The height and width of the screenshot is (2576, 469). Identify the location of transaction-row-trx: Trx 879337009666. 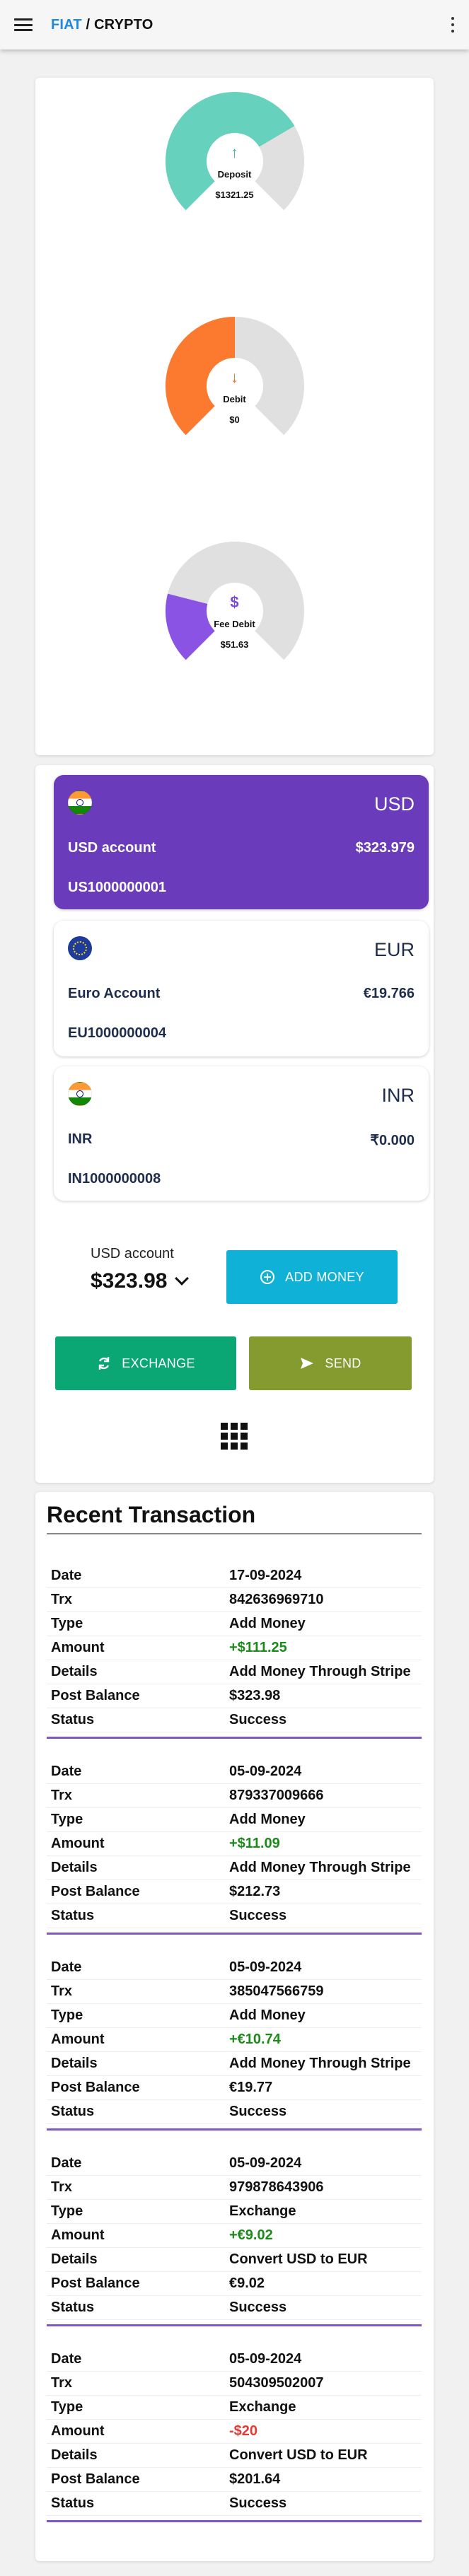
(234, 1796).